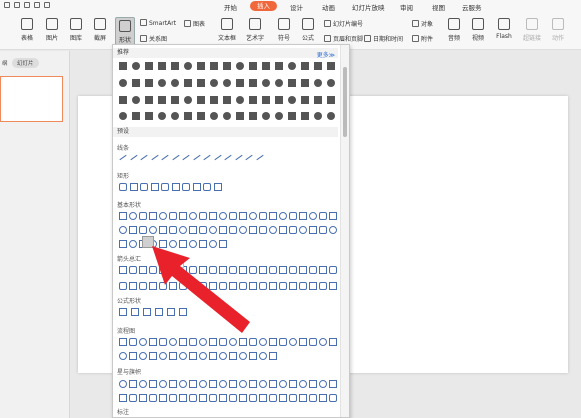  What do you see at coordinates (25, 63) in the screenshot?
I see `slides-tab: 幻灯片` at bounding box center [25, 63].